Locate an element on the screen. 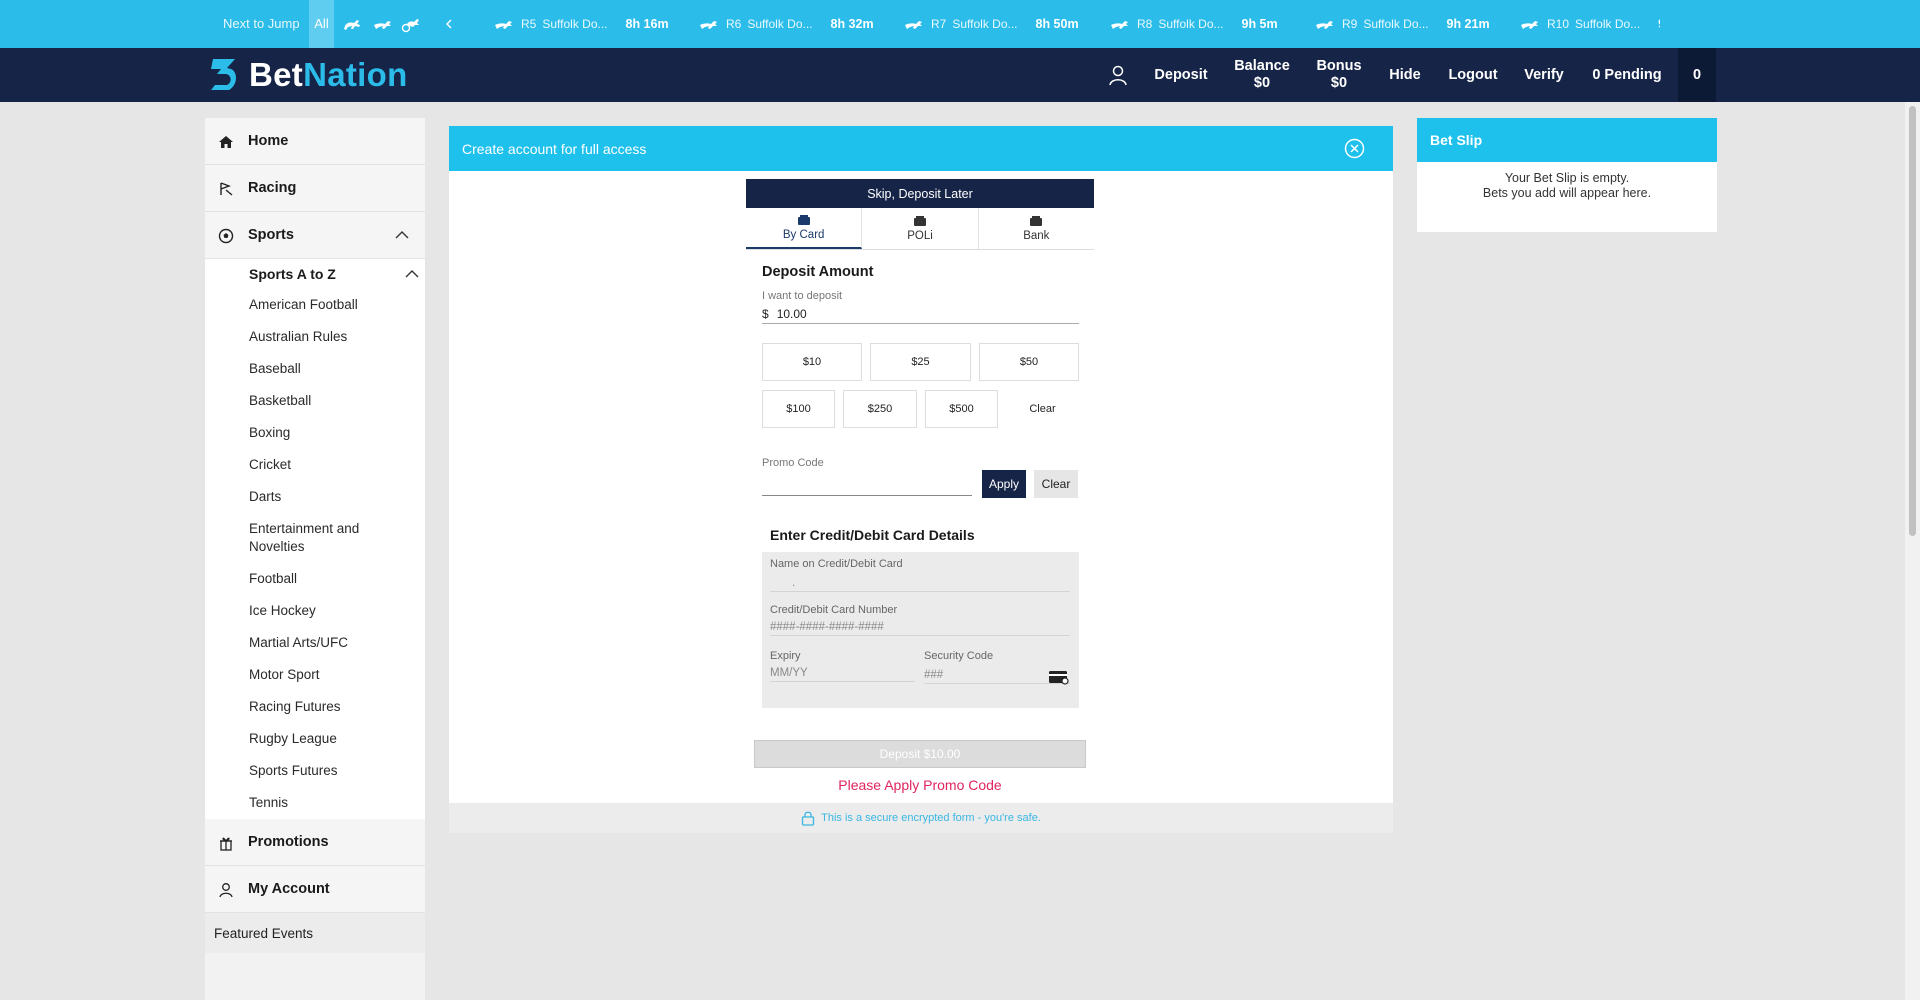 This screenshot has height=1000, width=1920. scrollbar-thumb is located at coordinates (1912, 321).